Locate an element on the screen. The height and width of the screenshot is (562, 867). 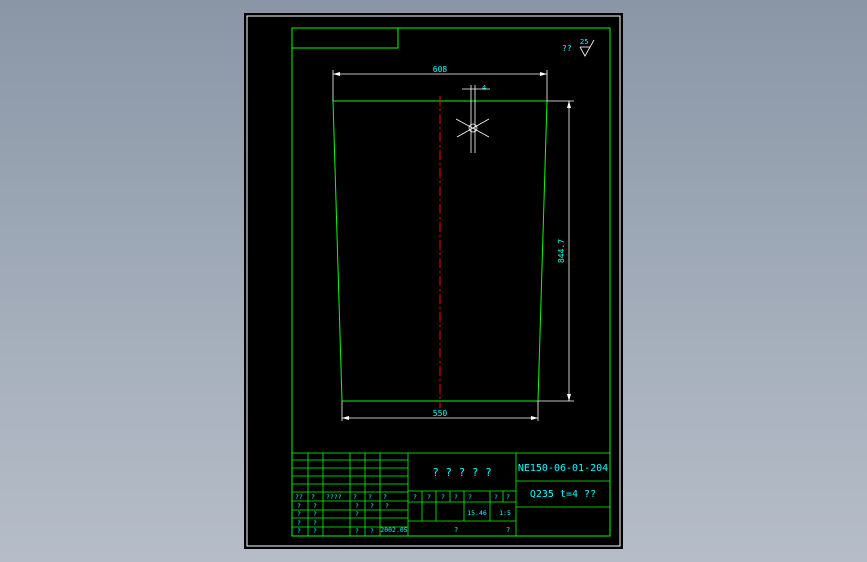
drawing-number: NE150-06-01-204 is located at coordinates (563, 468).